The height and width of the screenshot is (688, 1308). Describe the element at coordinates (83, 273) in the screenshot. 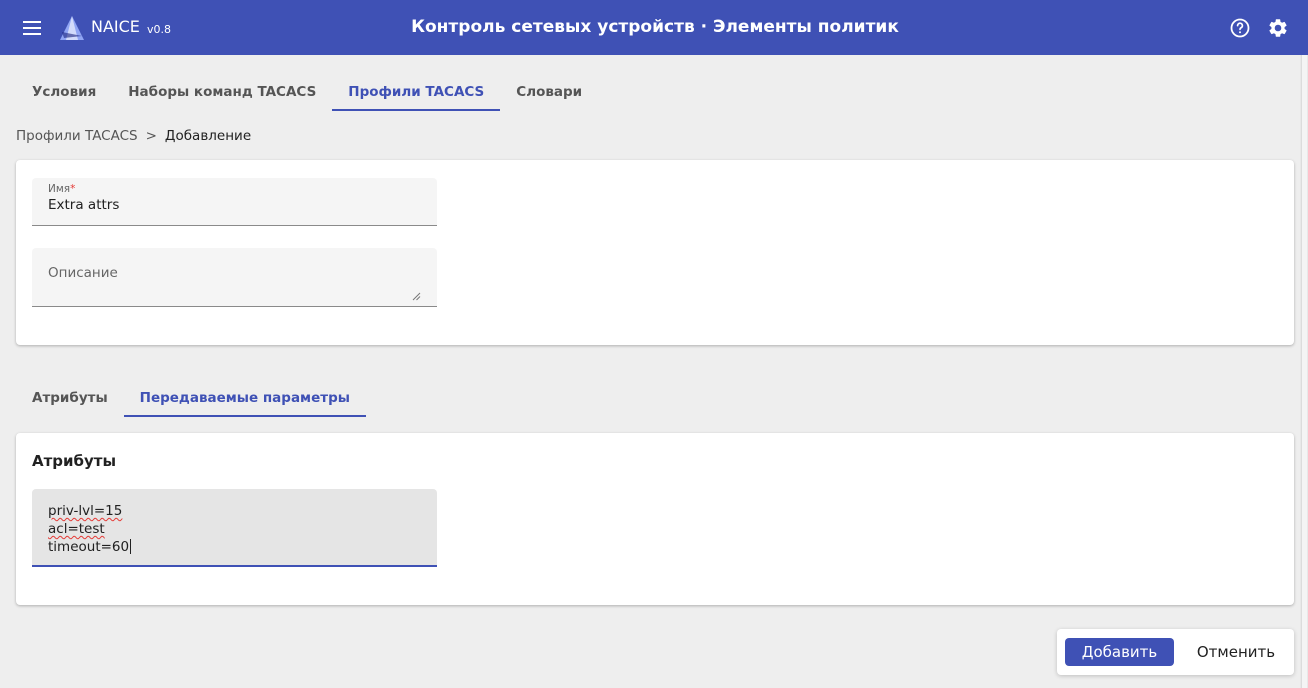

I see `description-placeholder: Описание` at that location.